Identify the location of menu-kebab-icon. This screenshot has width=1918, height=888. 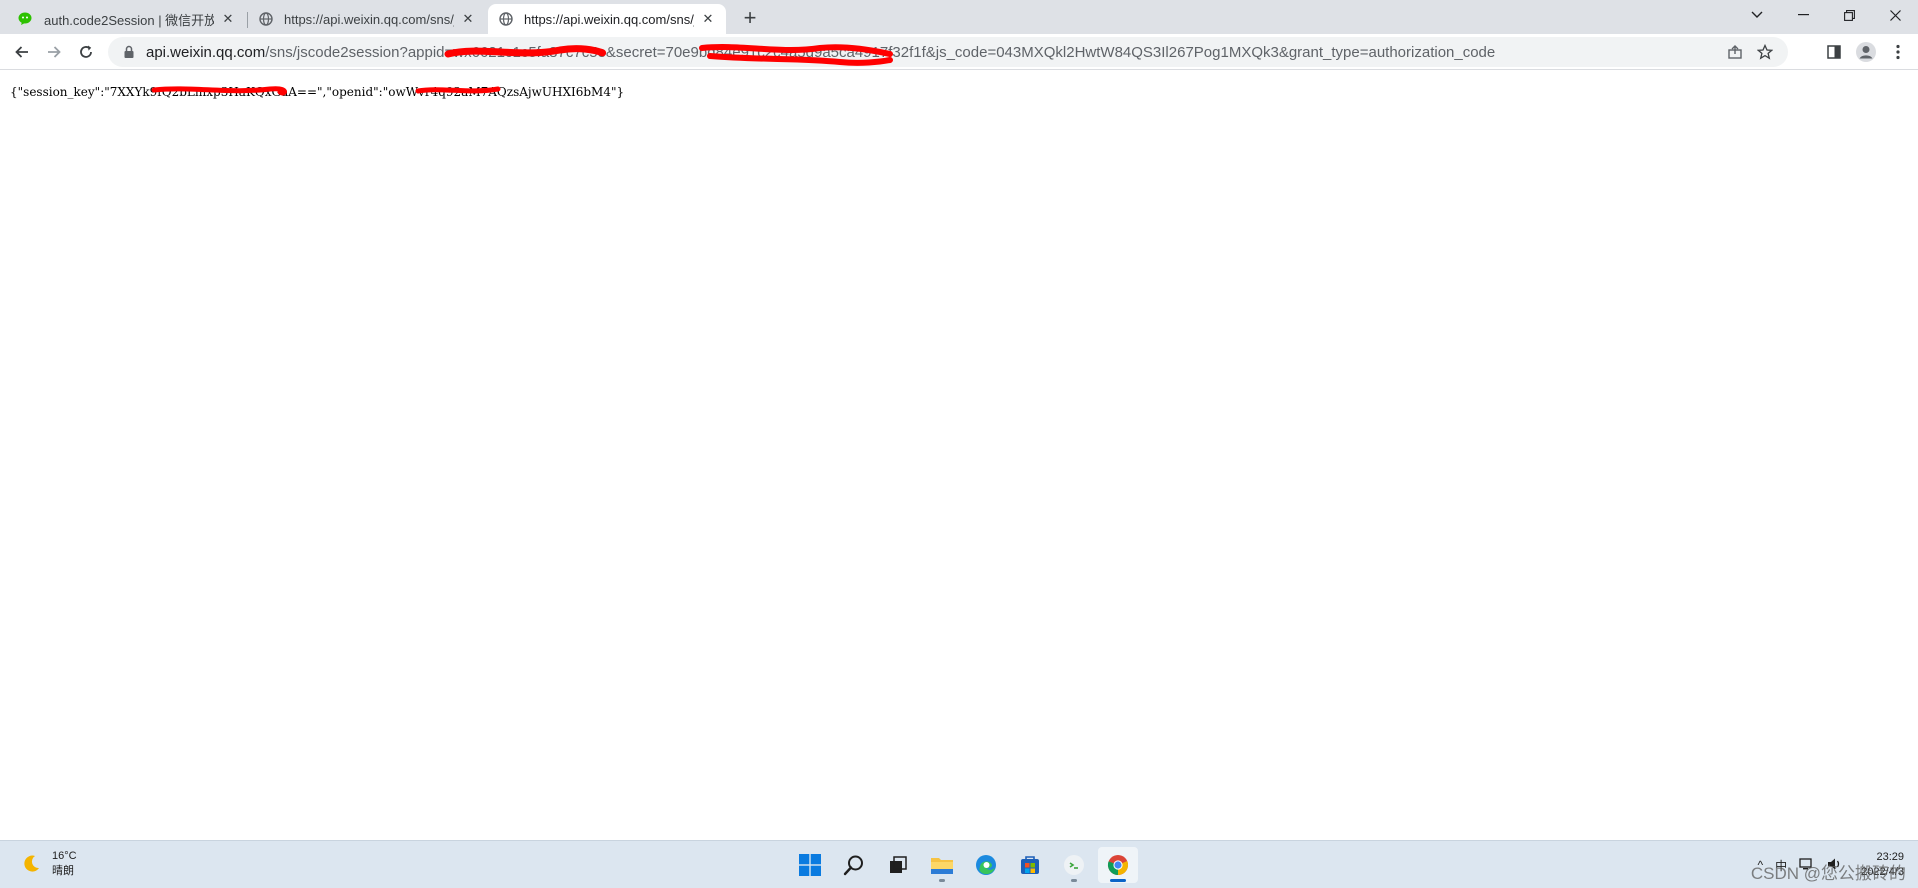
(1898, 52).